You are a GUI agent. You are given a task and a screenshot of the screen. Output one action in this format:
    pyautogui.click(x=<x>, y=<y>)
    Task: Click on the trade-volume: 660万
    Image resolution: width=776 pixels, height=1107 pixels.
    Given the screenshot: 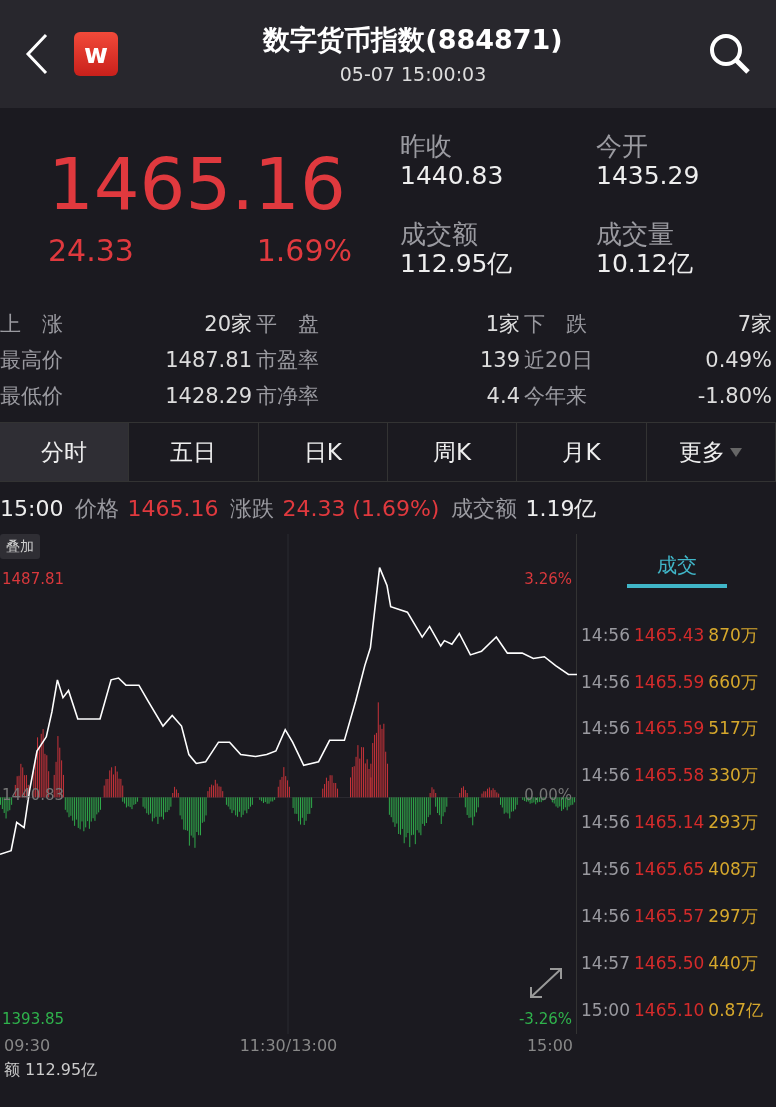 What is the action you would take?
    pyautogui.click(x=733, y=682)
    